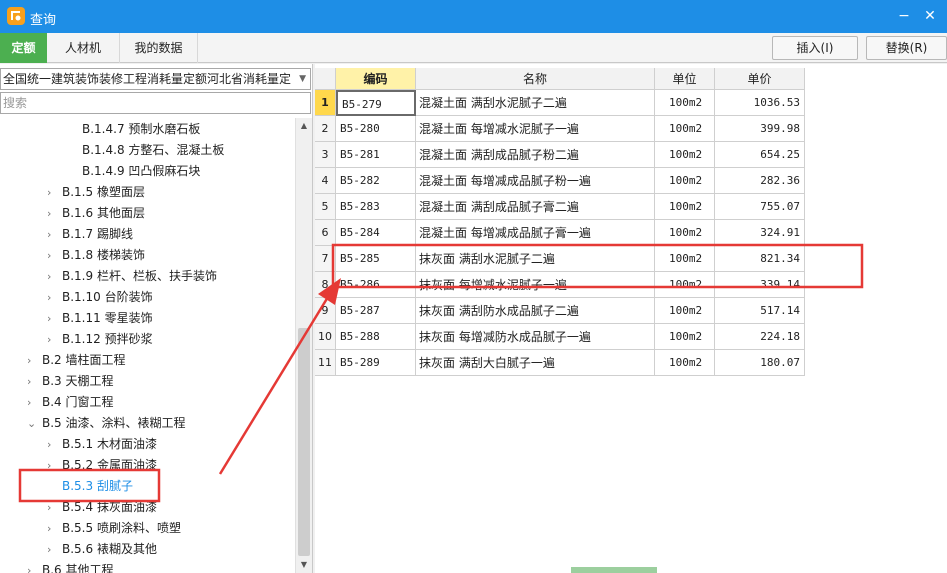 This screenshot has height=573, width=947. What do you see at coordinates (376, 363) in the screenshot?
I see `code-cell: B5-289` at bounding box center [376, 363].